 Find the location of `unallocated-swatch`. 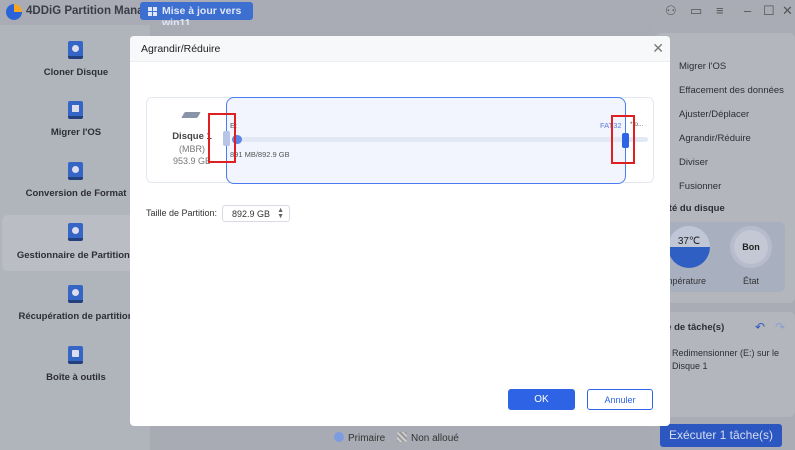

unallocated-swatch is located at coordinates (402, 437).